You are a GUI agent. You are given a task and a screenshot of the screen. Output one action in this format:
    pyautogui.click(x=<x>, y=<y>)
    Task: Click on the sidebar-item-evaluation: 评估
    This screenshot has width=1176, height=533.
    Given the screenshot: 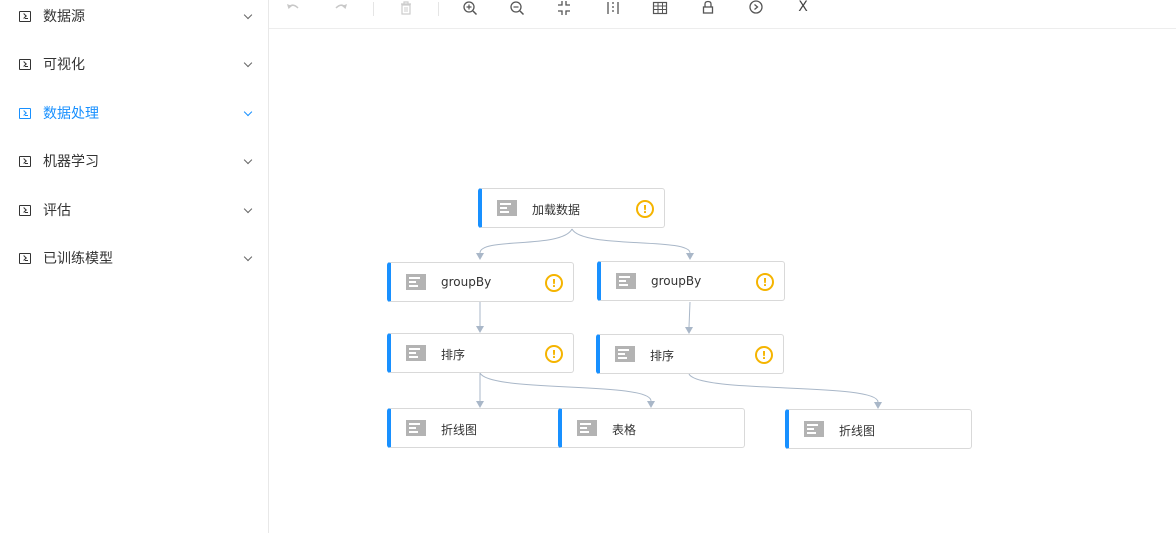 What is the action you would take?
    pyautogui.click(x=134, y=210)
    